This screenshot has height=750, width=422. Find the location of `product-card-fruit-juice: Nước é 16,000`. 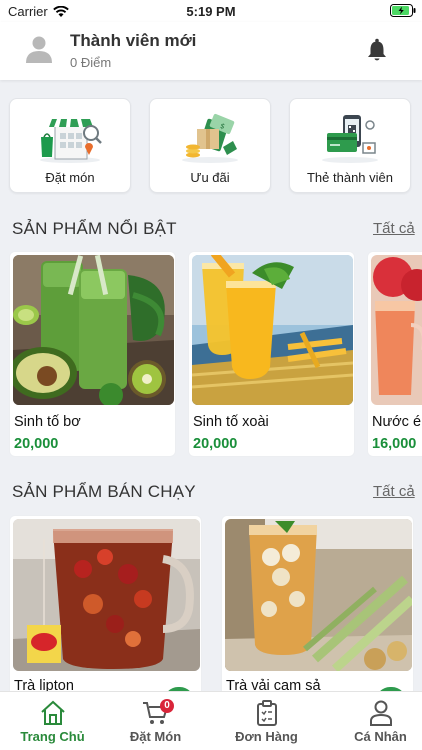

product-card-fruit-juice: Nước é 16,000 is located at coordinates (394, 354).